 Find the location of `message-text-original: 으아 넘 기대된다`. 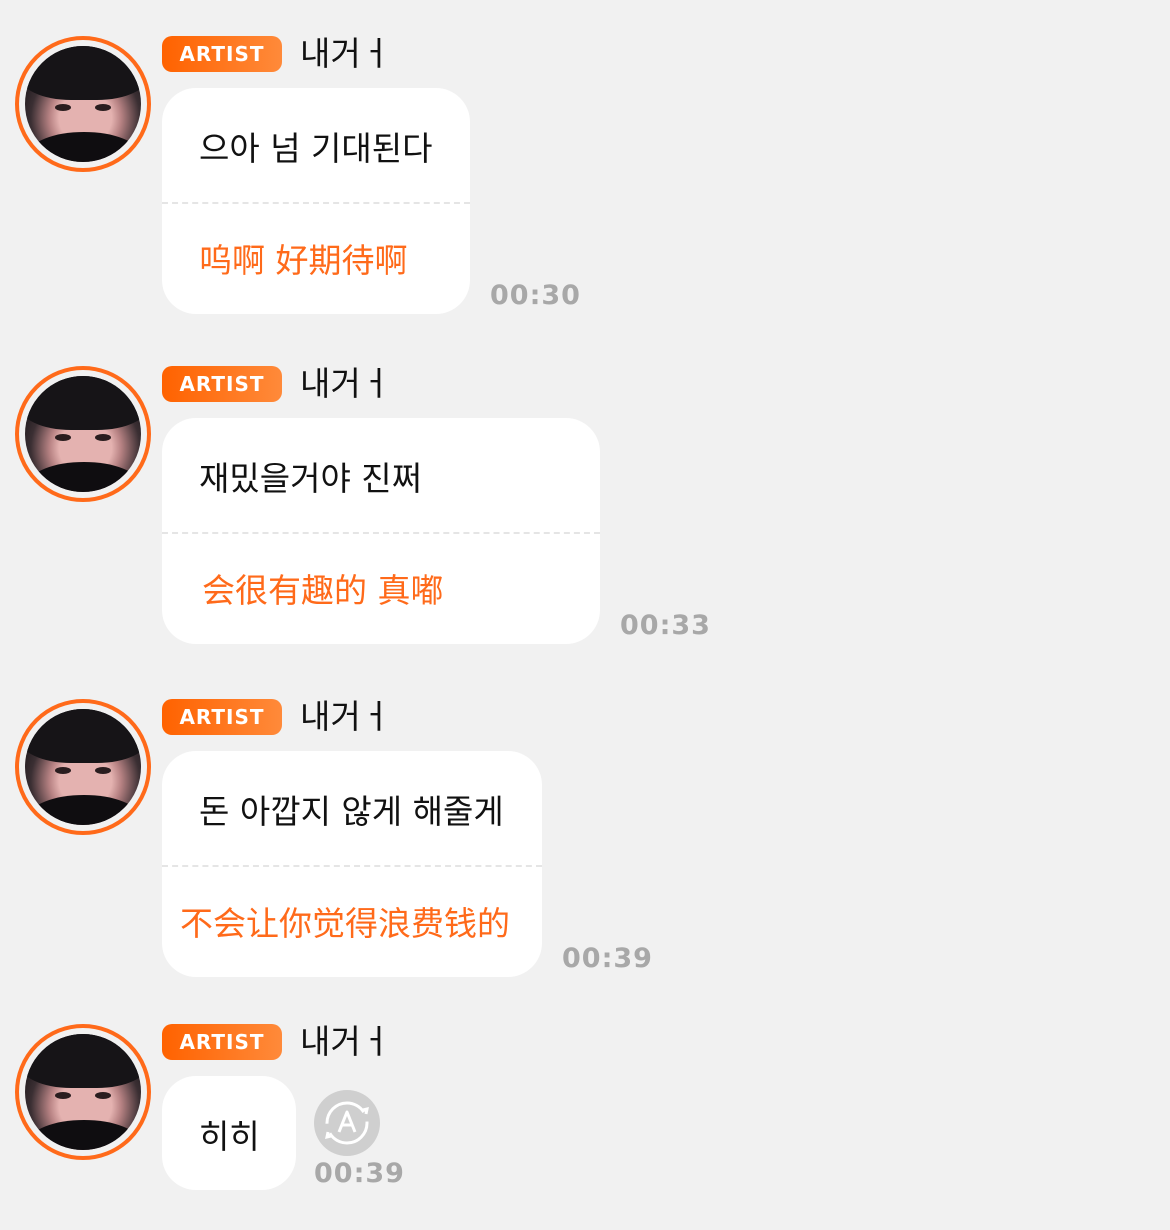

message-text-original: 으아 넘 기대된다 is located at coordinates (316, 148).